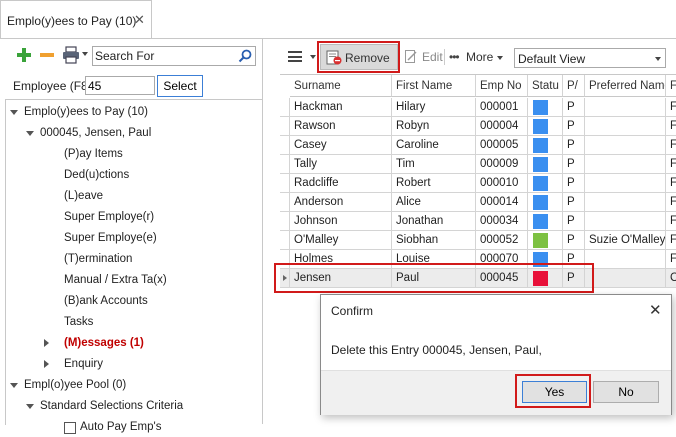 This screenshot has height=437, width=676. Describe the element at coordinates (78, 322) in the screenshot. I see `tree-item: Tasks` at that location.